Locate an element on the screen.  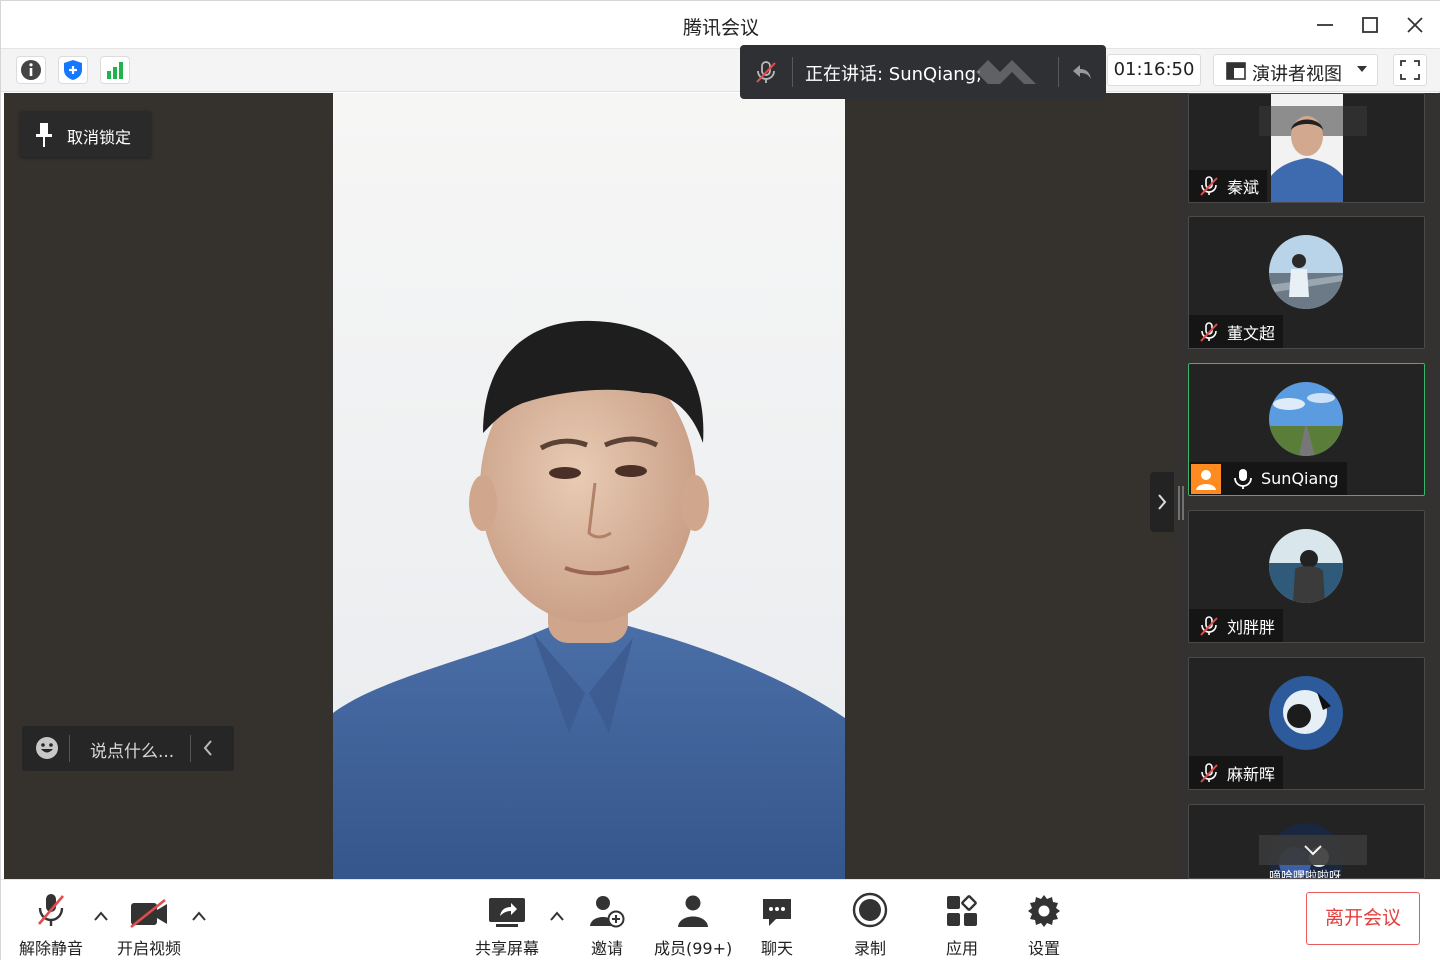
members-label: 成员(99+) is located at coordinates (693, 948).